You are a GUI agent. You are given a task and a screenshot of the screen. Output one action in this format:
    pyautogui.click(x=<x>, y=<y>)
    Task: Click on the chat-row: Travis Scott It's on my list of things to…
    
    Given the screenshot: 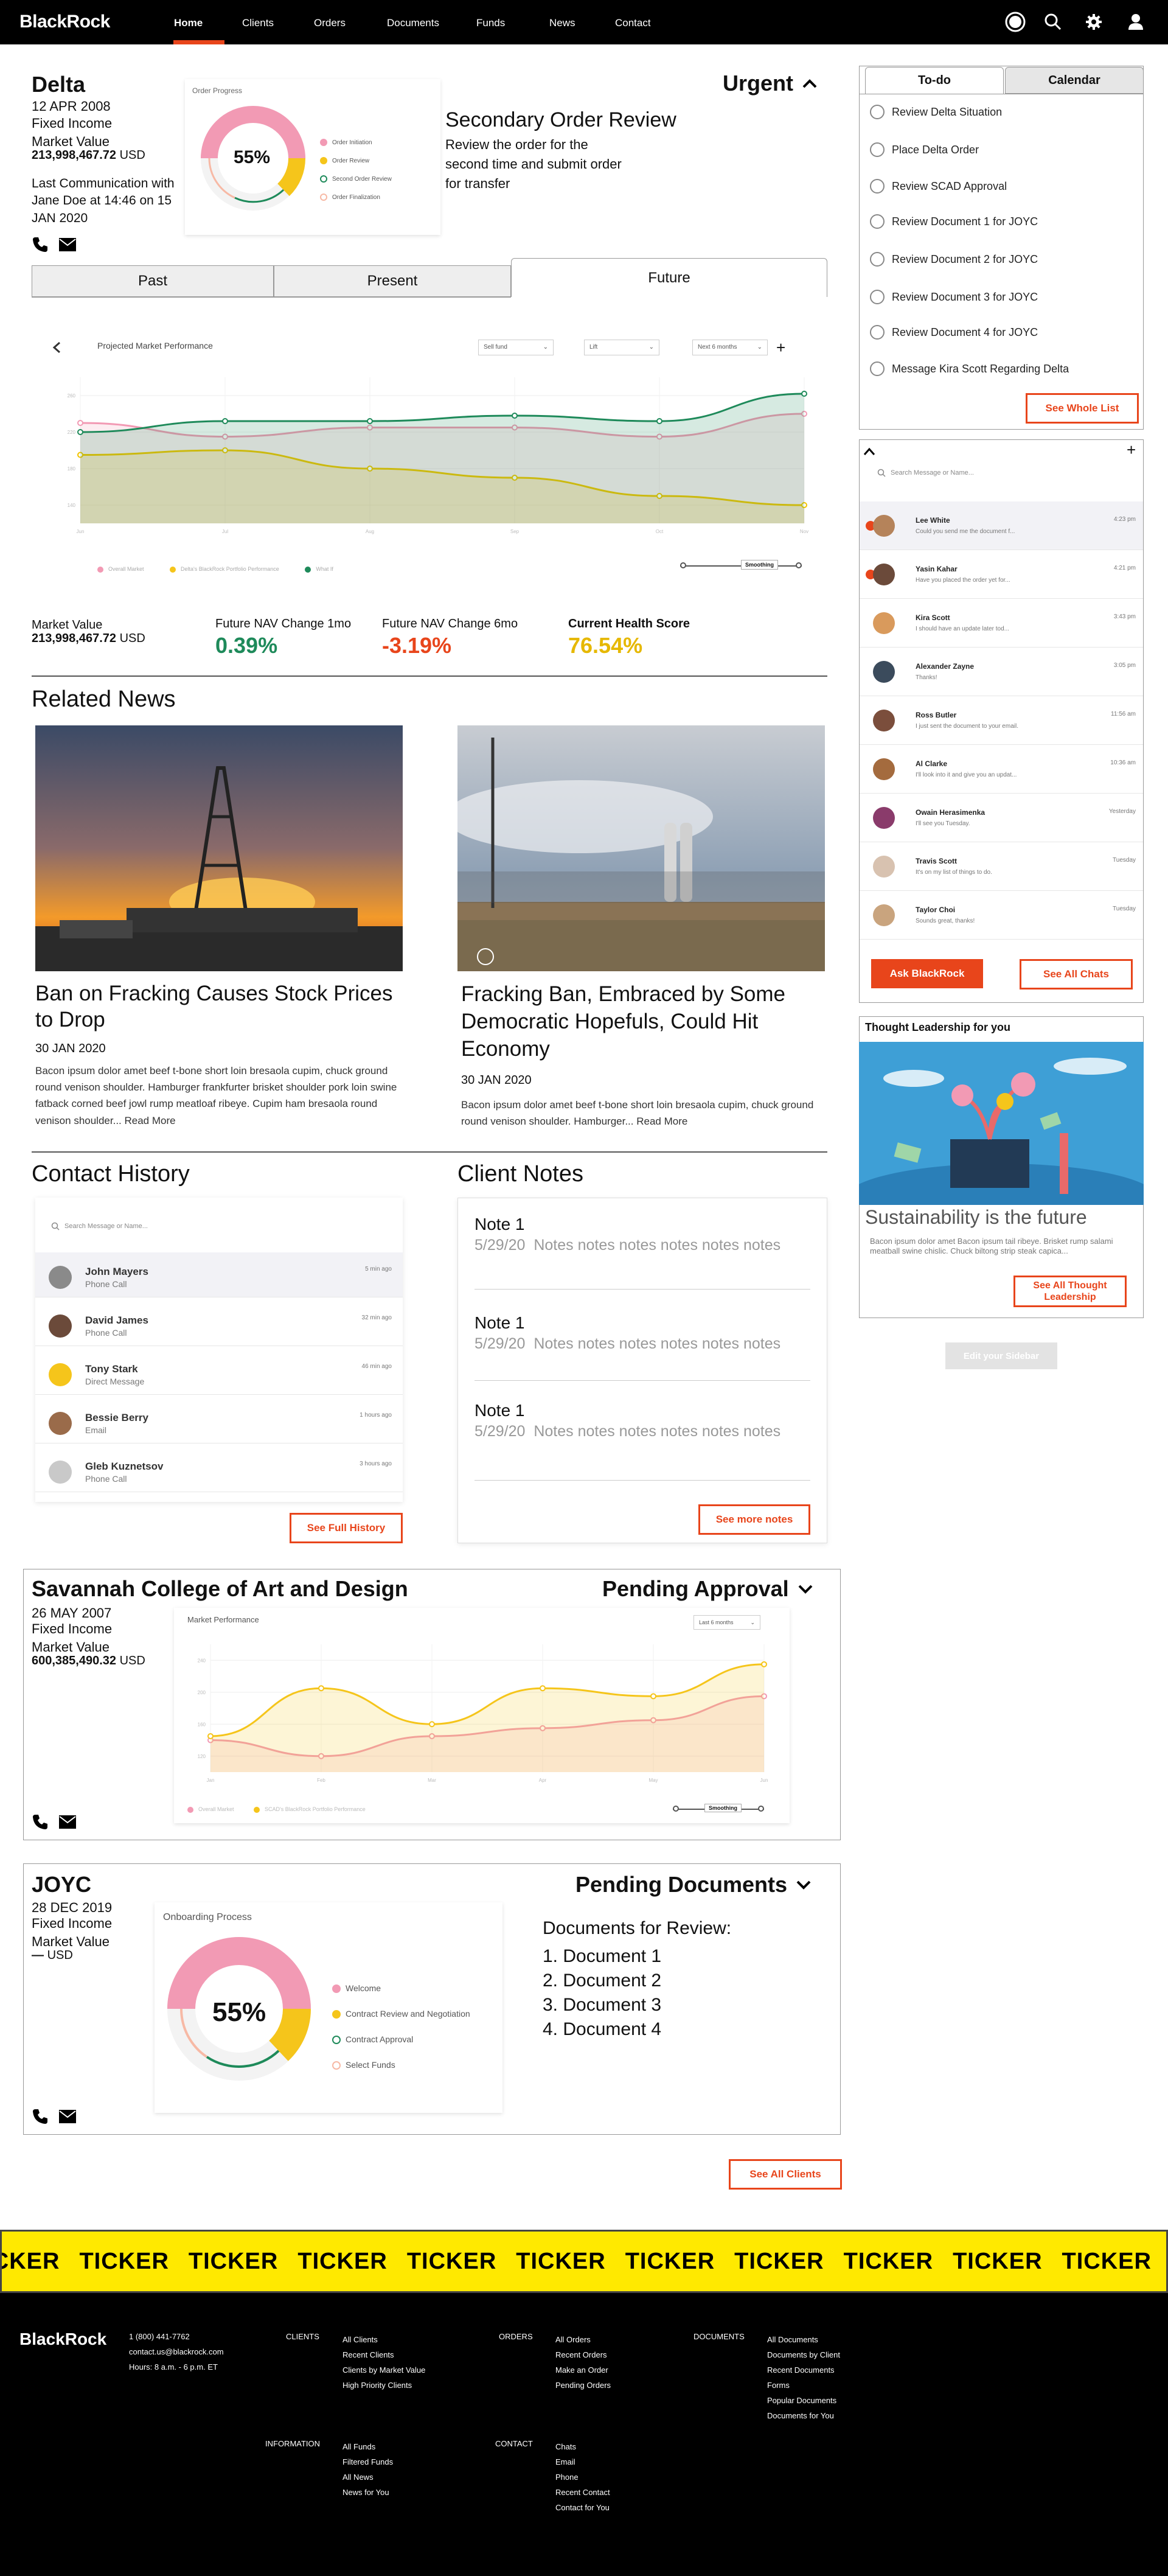 What is the action you would take?
    pyautogui.click(x=1001, y=866)
    